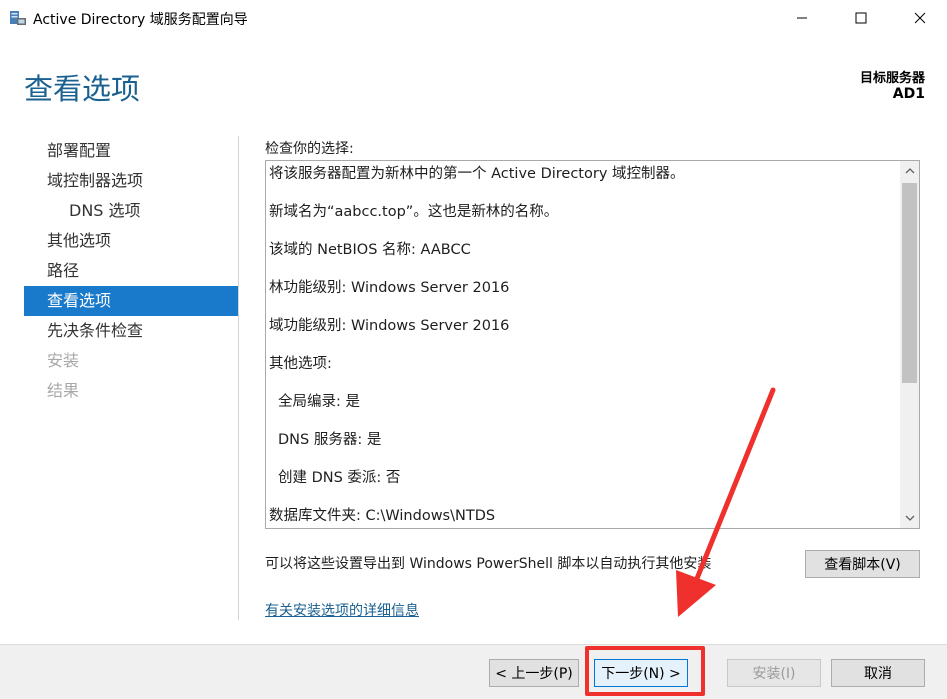 The height and width of the screenshot is (699, 947). I want to click on chevron-up-icon, so click(909, 171).